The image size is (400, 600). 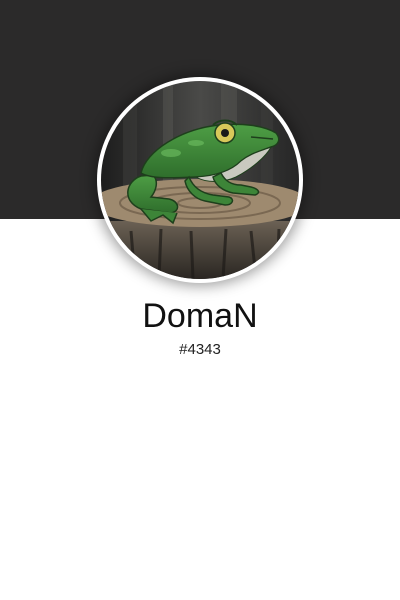 What do you see at coordinates (200, 349) in the screenshot?
I see `user-discriminator: #4343` at bounding box center [200, 349].